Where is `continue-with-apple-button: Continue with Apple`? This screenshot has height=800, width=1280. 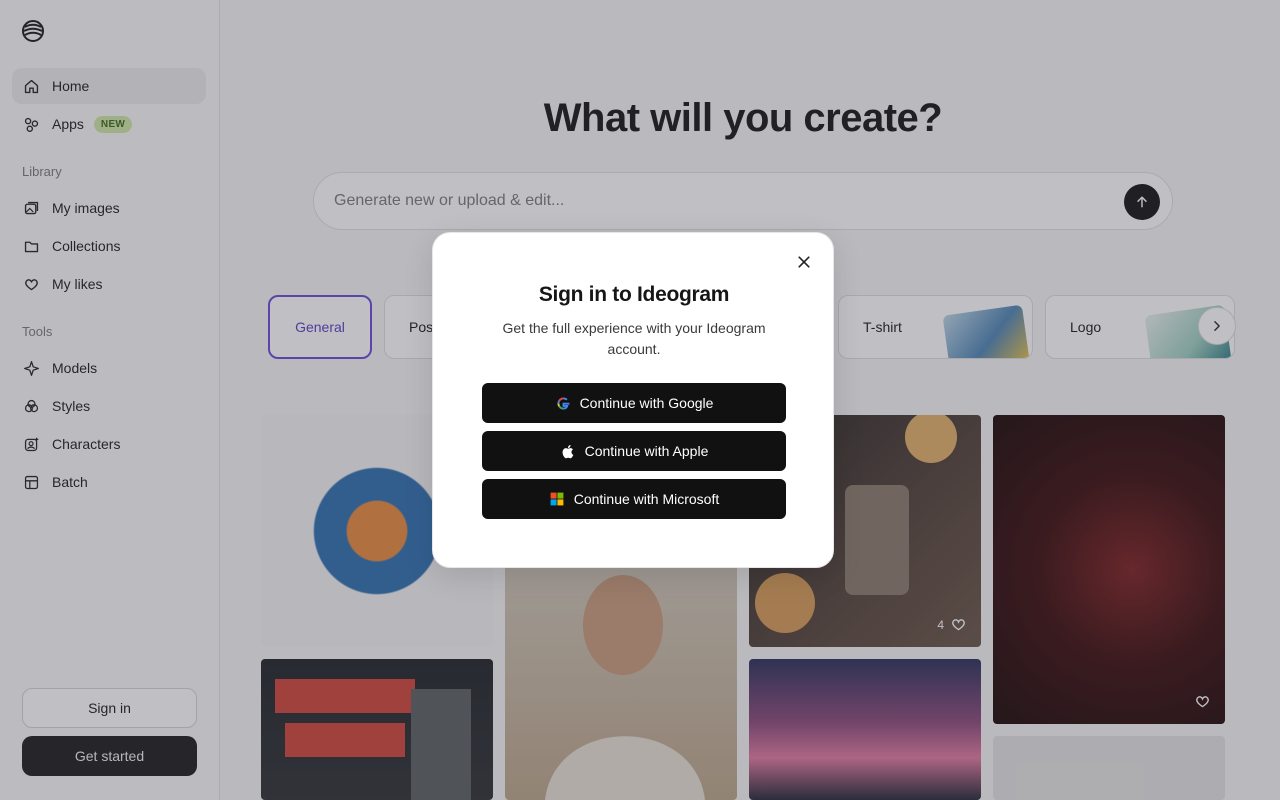 continue-with-apple-button: Continue with Apple is located at coordinates (634, 451).